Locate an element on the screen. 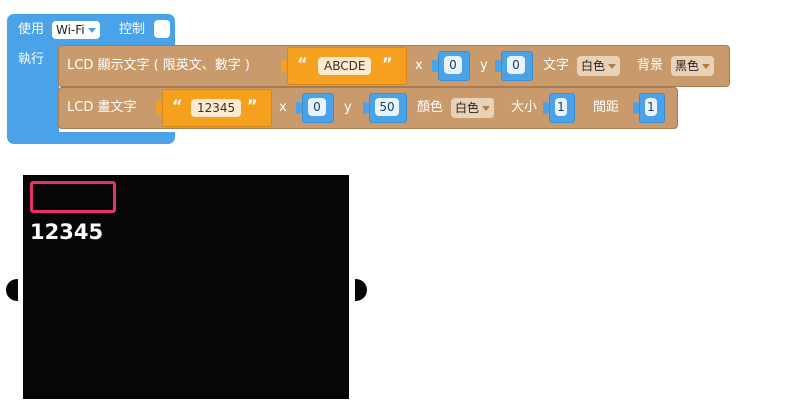 This screenshot has width=800, height=407. y-value-field: 50 is located at coordinates (387, 107).